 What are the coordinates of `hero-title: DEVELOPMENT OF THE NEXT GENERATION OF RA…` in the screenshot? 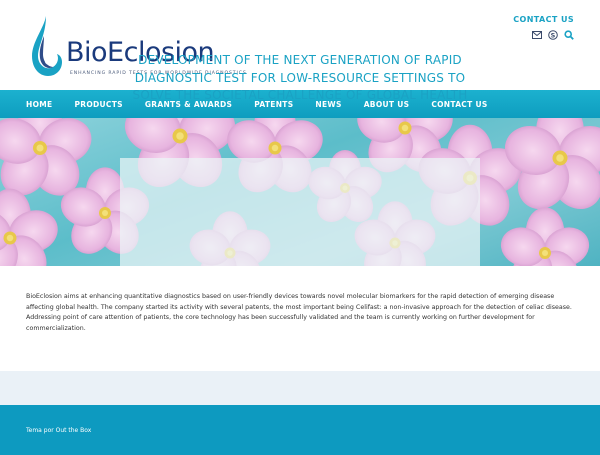 It's located at (300, 77).